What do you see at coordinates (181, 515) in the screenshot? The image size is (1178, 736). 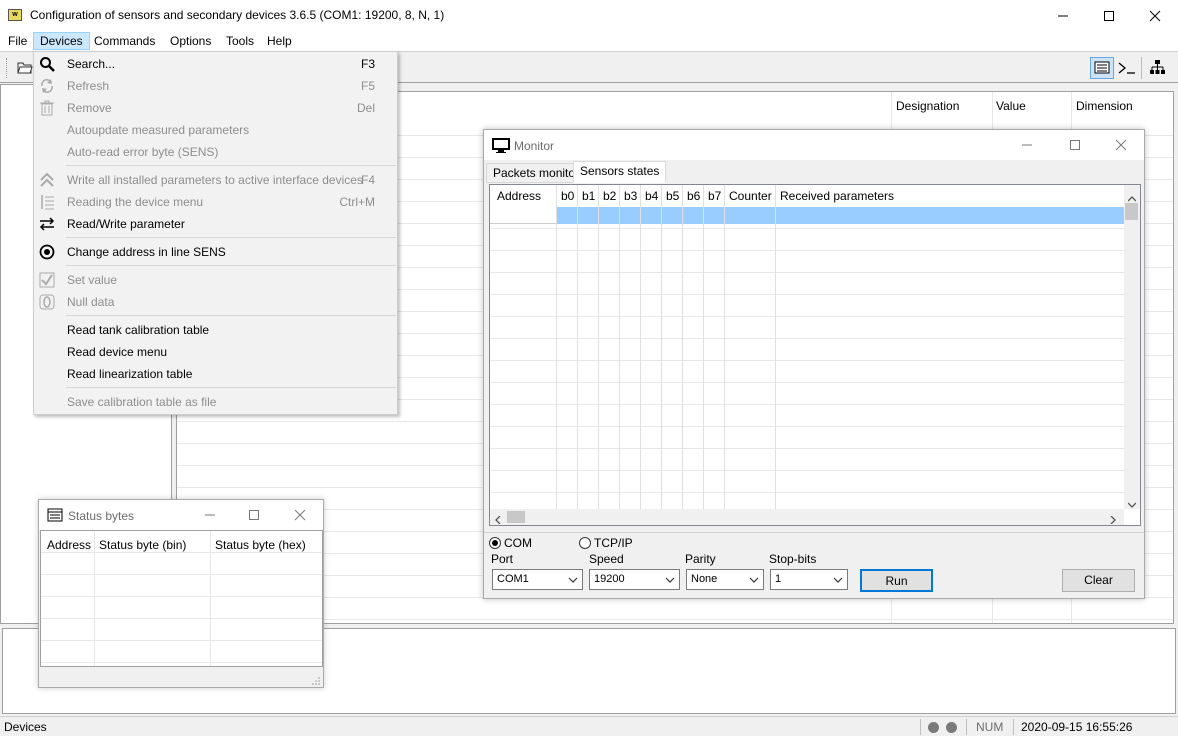 I see `status-bytes-title-bar: Status bytes` at bounding box center [181, 515].